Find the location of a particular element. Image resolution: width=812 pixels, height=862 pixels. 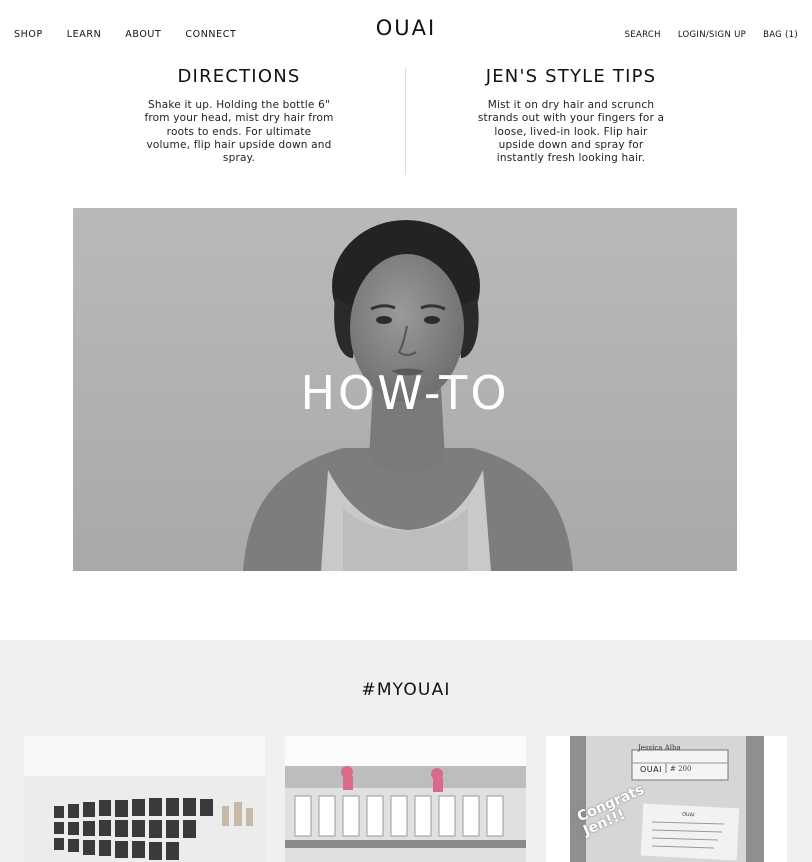

polaroid-wall-image is located at coordinates (144, 799).